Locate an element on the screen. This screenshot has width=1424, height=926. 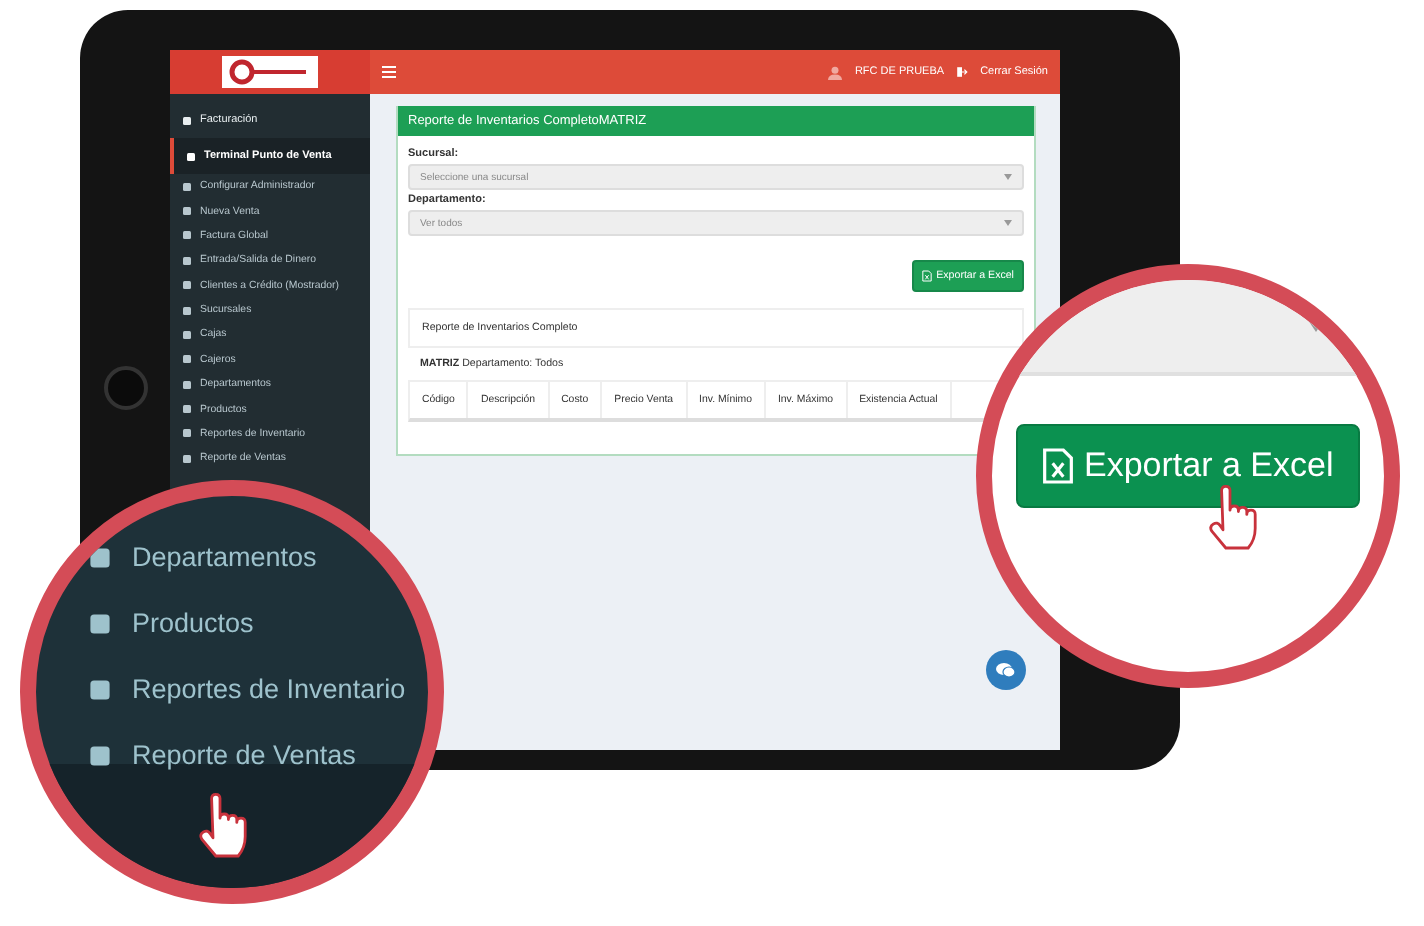
export-button: Exportar a Excel is located at coordinates (1188, 466).